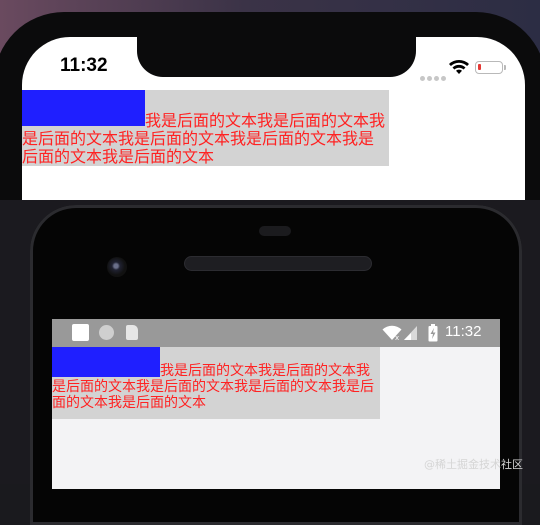 This screenshot has width=540, height=525. I want to click on sd-card-icon, so click(132, 332).